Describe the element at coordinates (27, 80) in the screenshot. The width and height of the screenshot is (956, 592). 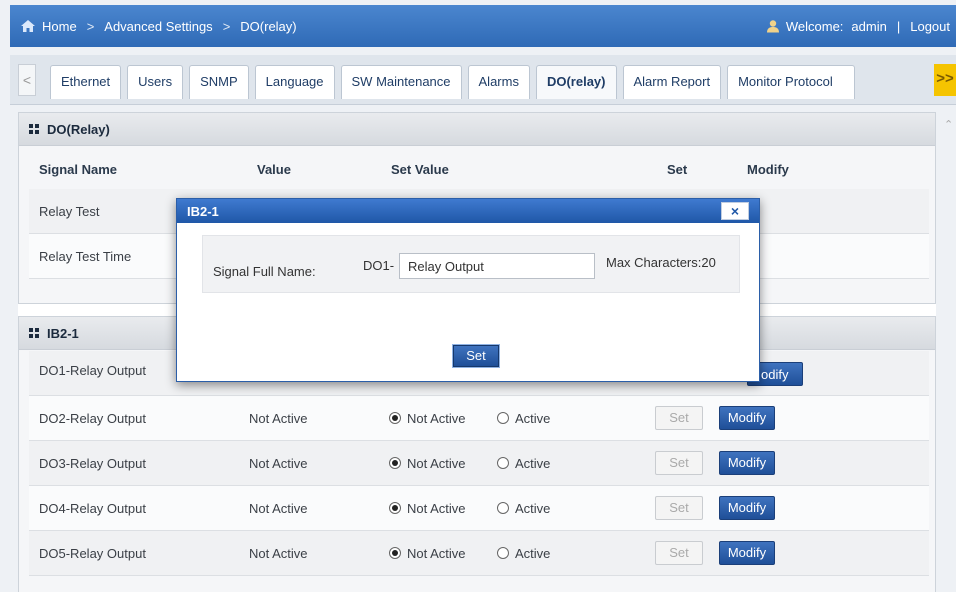
I see `tab-scroll-left-button: <` at that location.